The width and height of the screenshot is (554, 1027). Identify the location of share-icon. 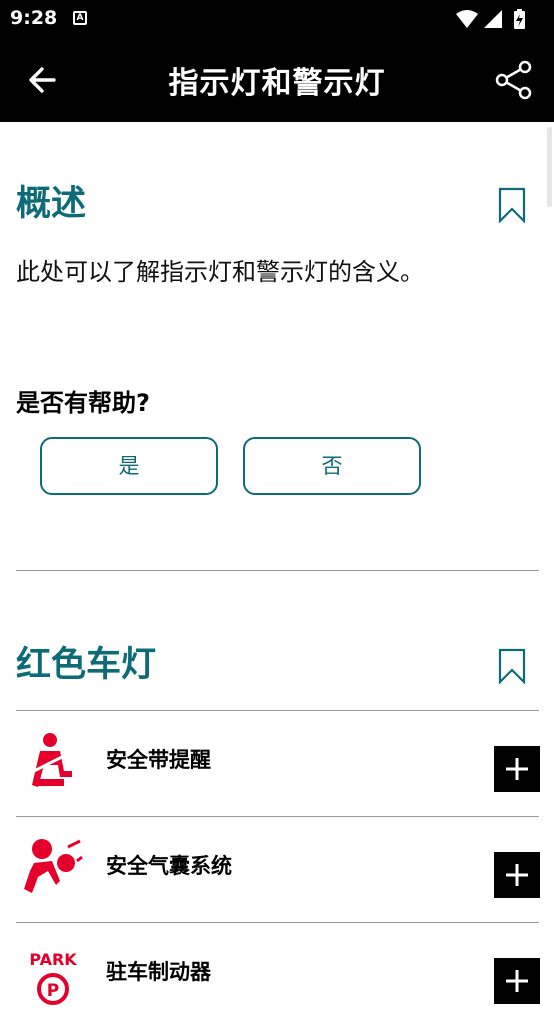
(513, 80).